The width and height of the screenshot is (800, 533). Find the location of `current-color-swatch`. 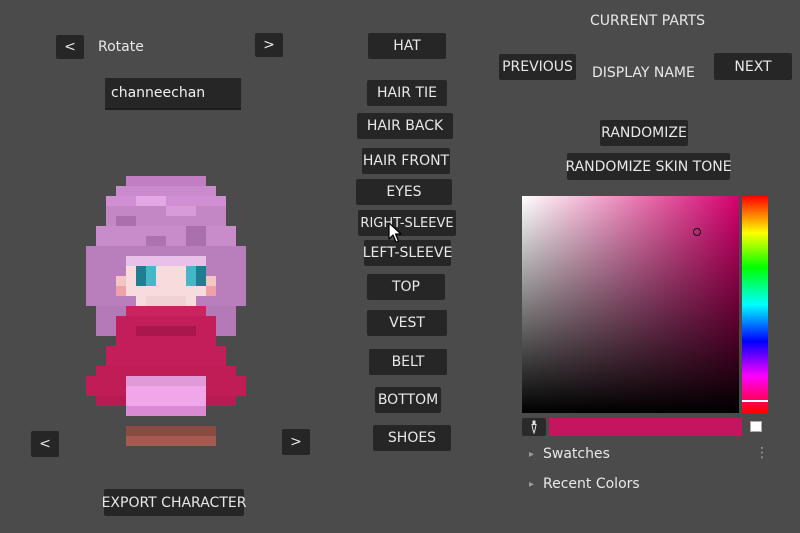

current-color-swatch is located at coordinates (645, 427).